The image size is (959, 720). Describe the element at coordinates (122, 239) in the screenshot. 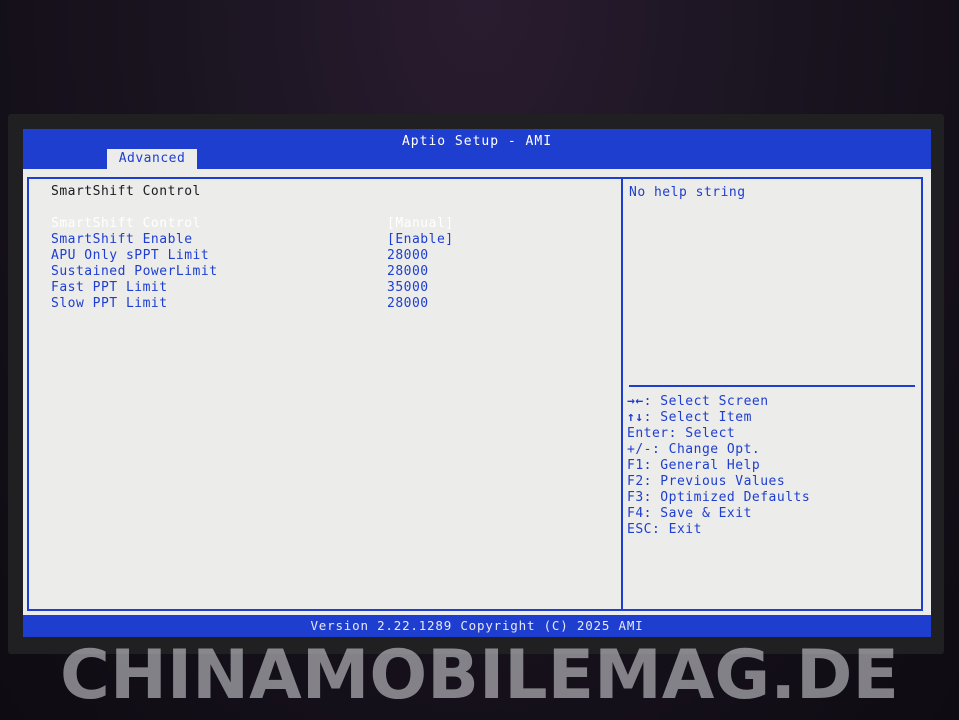

I see `setting-label: SmartShift Enable` at that location.